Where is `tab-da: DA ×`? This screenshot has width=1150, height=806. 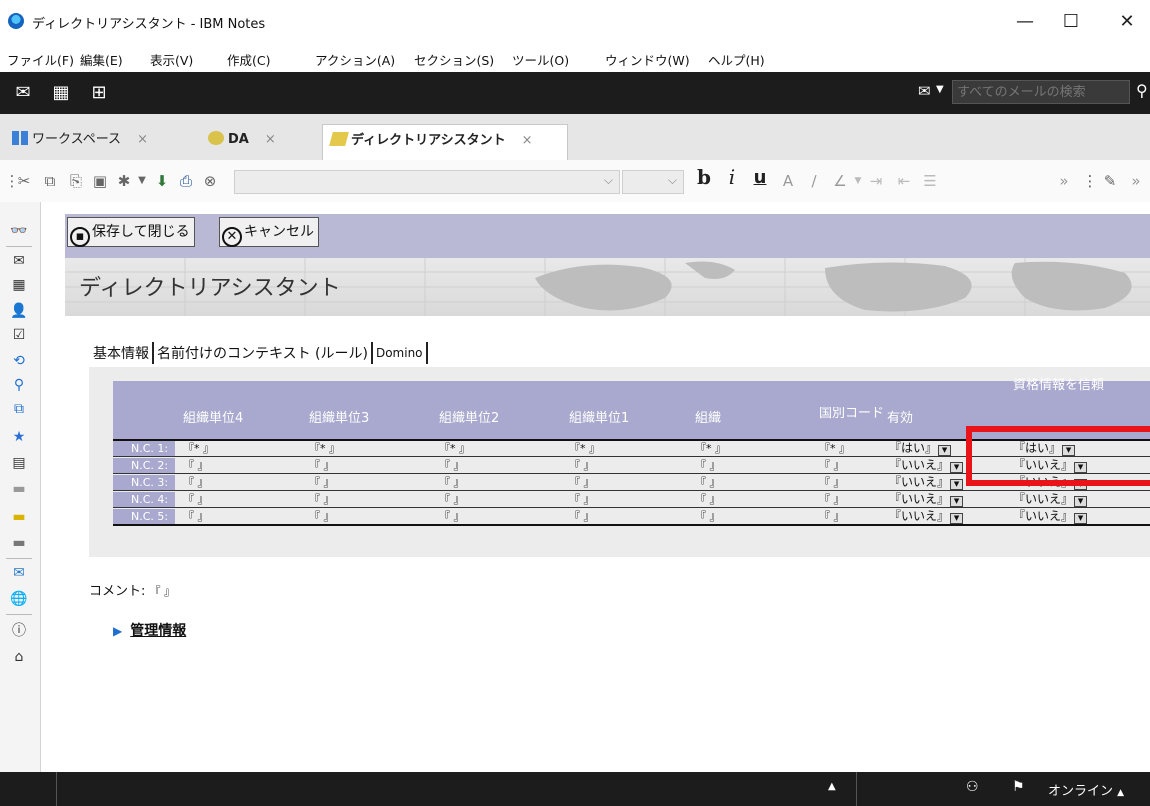
tab-da: DA × is located at coordinates (242, 142).